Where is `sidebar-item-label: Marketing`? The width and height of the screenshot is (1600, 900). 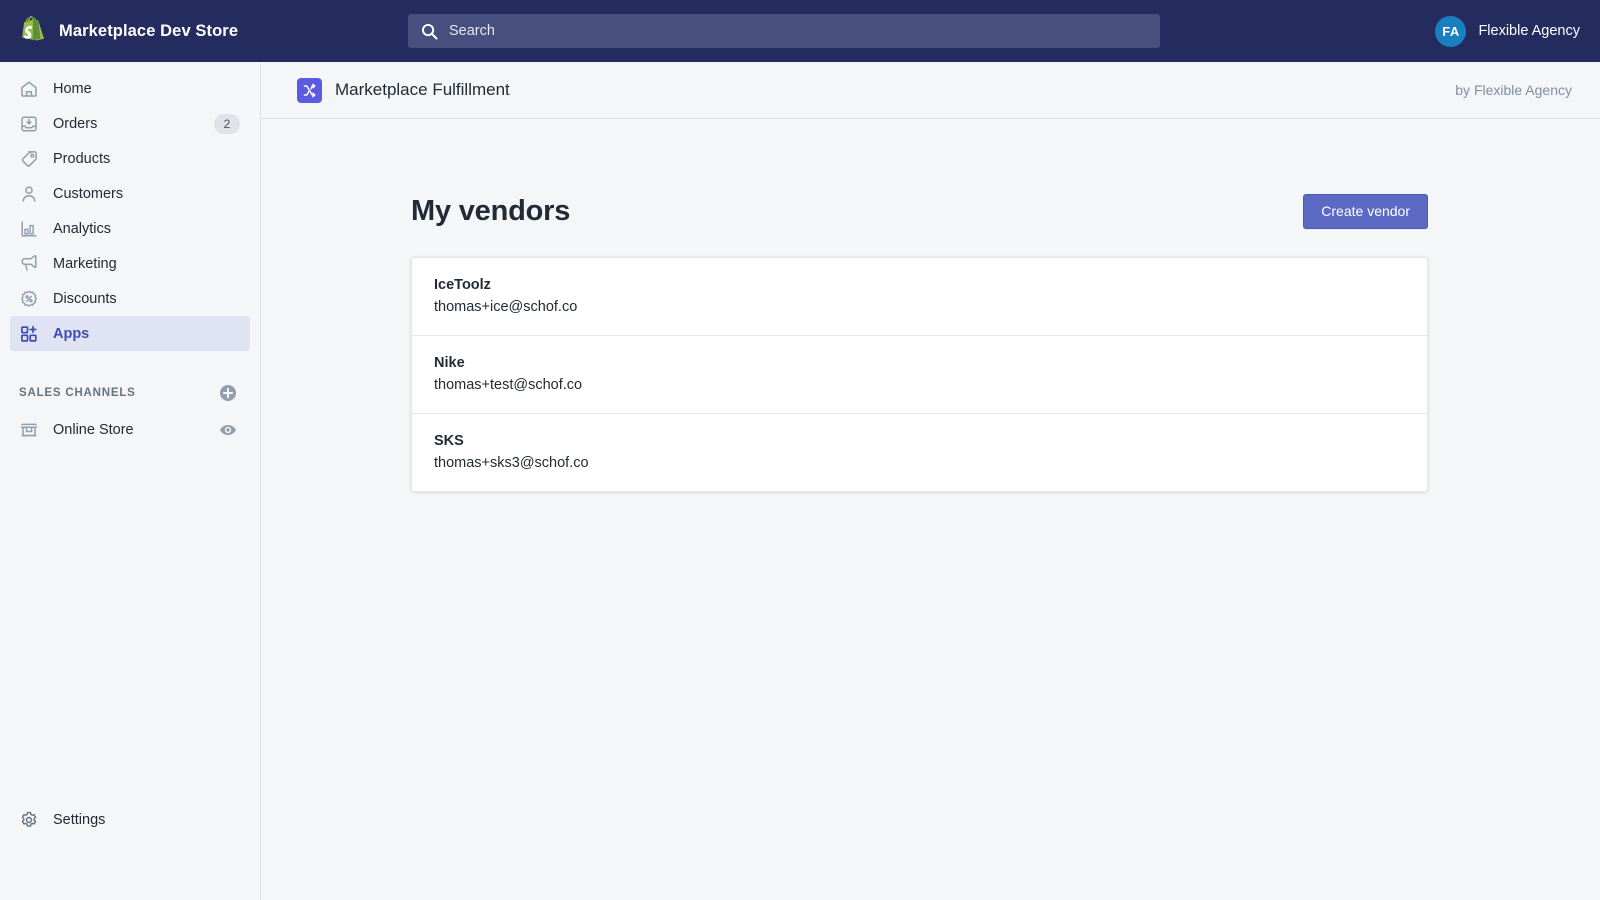 sidebar-item-label: Marketing is located at coordinates (85, 263).